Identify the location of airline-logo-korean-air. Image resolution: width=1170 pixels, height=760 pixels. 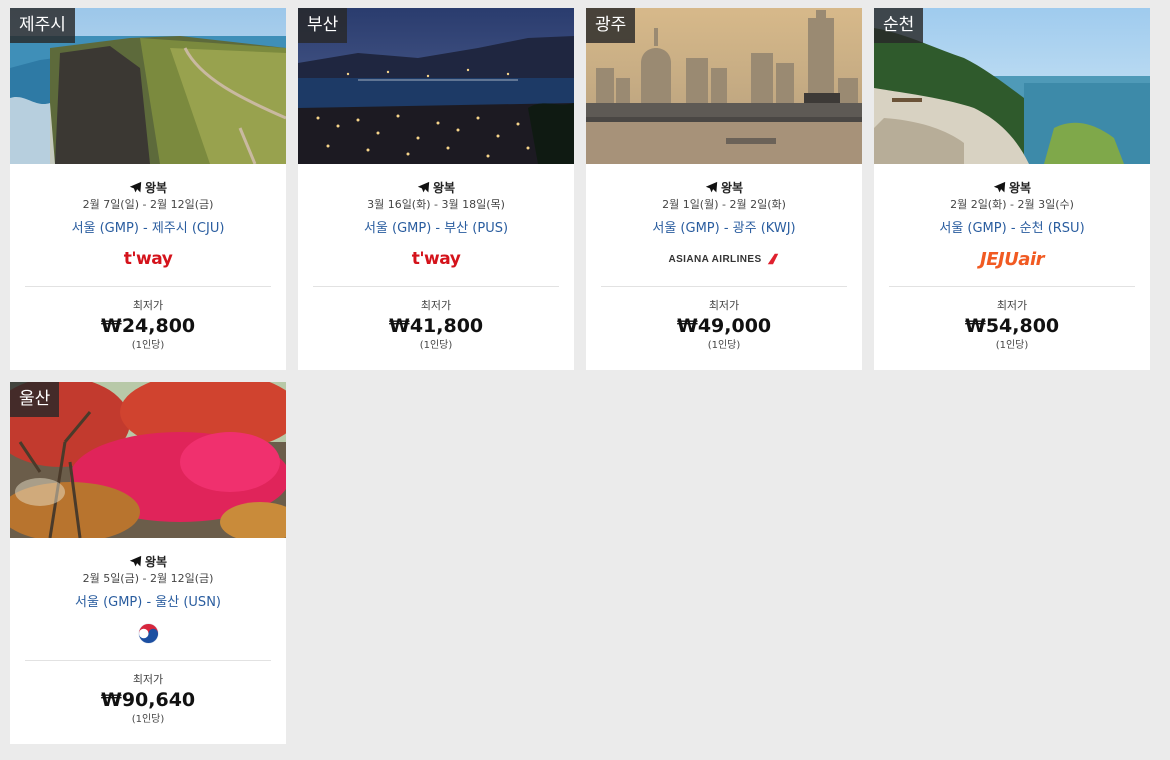
(148, 633).